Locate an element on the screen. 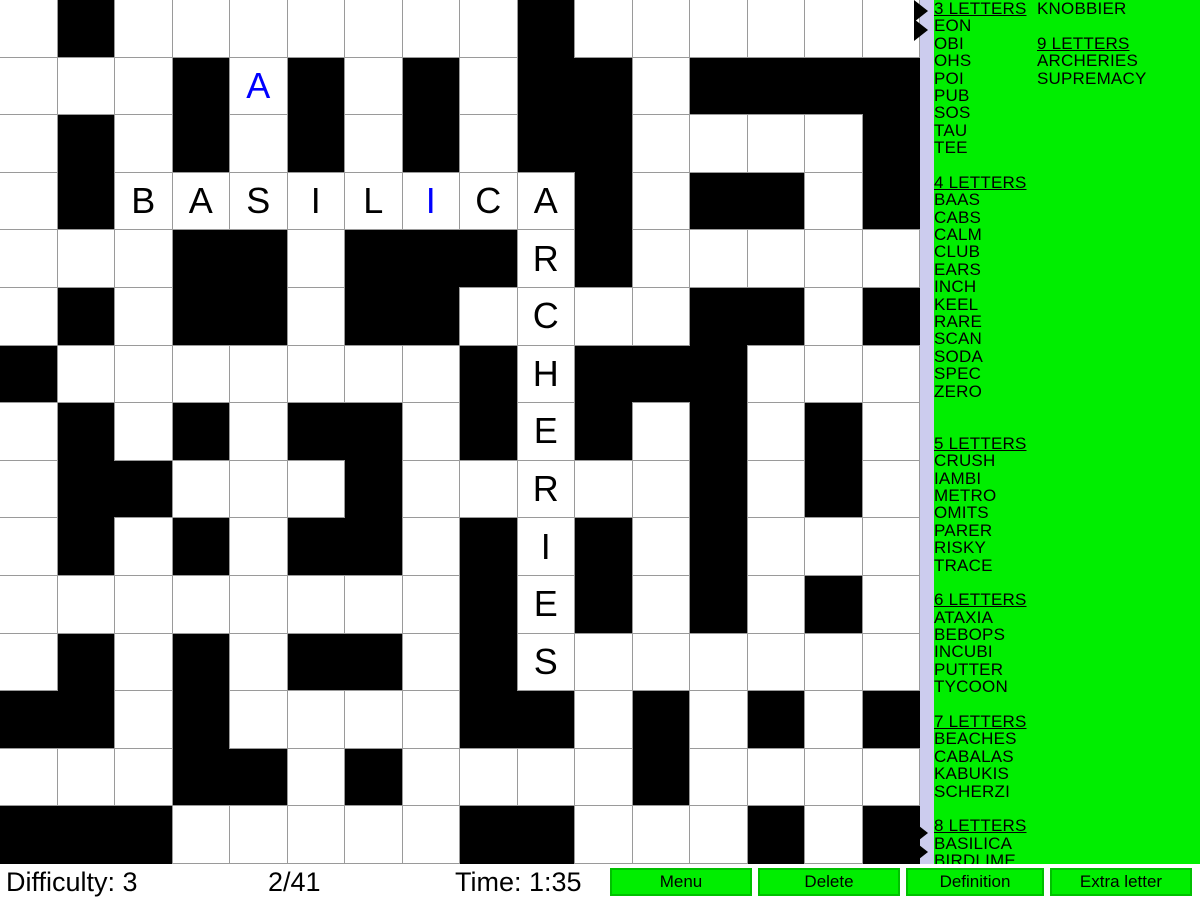 This screenshot has height=900, width=1200. word-list-item: POI is located at coordinates (989, 78).